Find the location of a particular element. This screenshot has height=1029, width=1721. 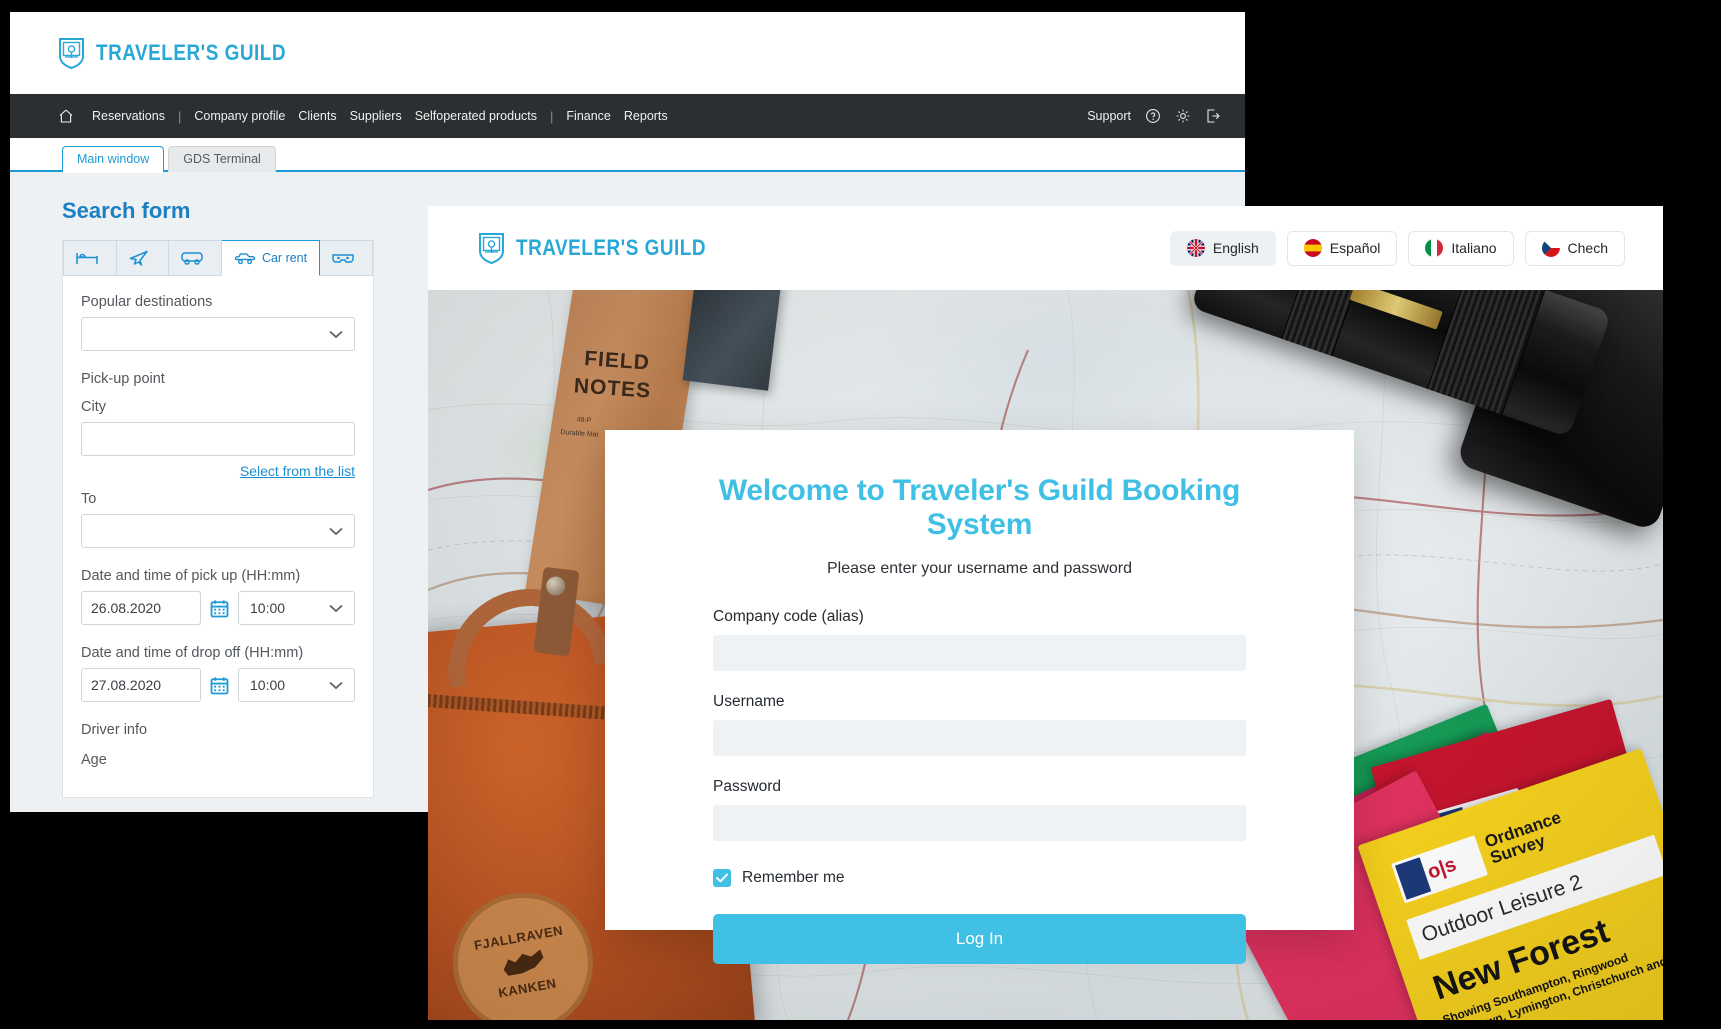

italy-flag-icon is located at coordinates (1434, 248).